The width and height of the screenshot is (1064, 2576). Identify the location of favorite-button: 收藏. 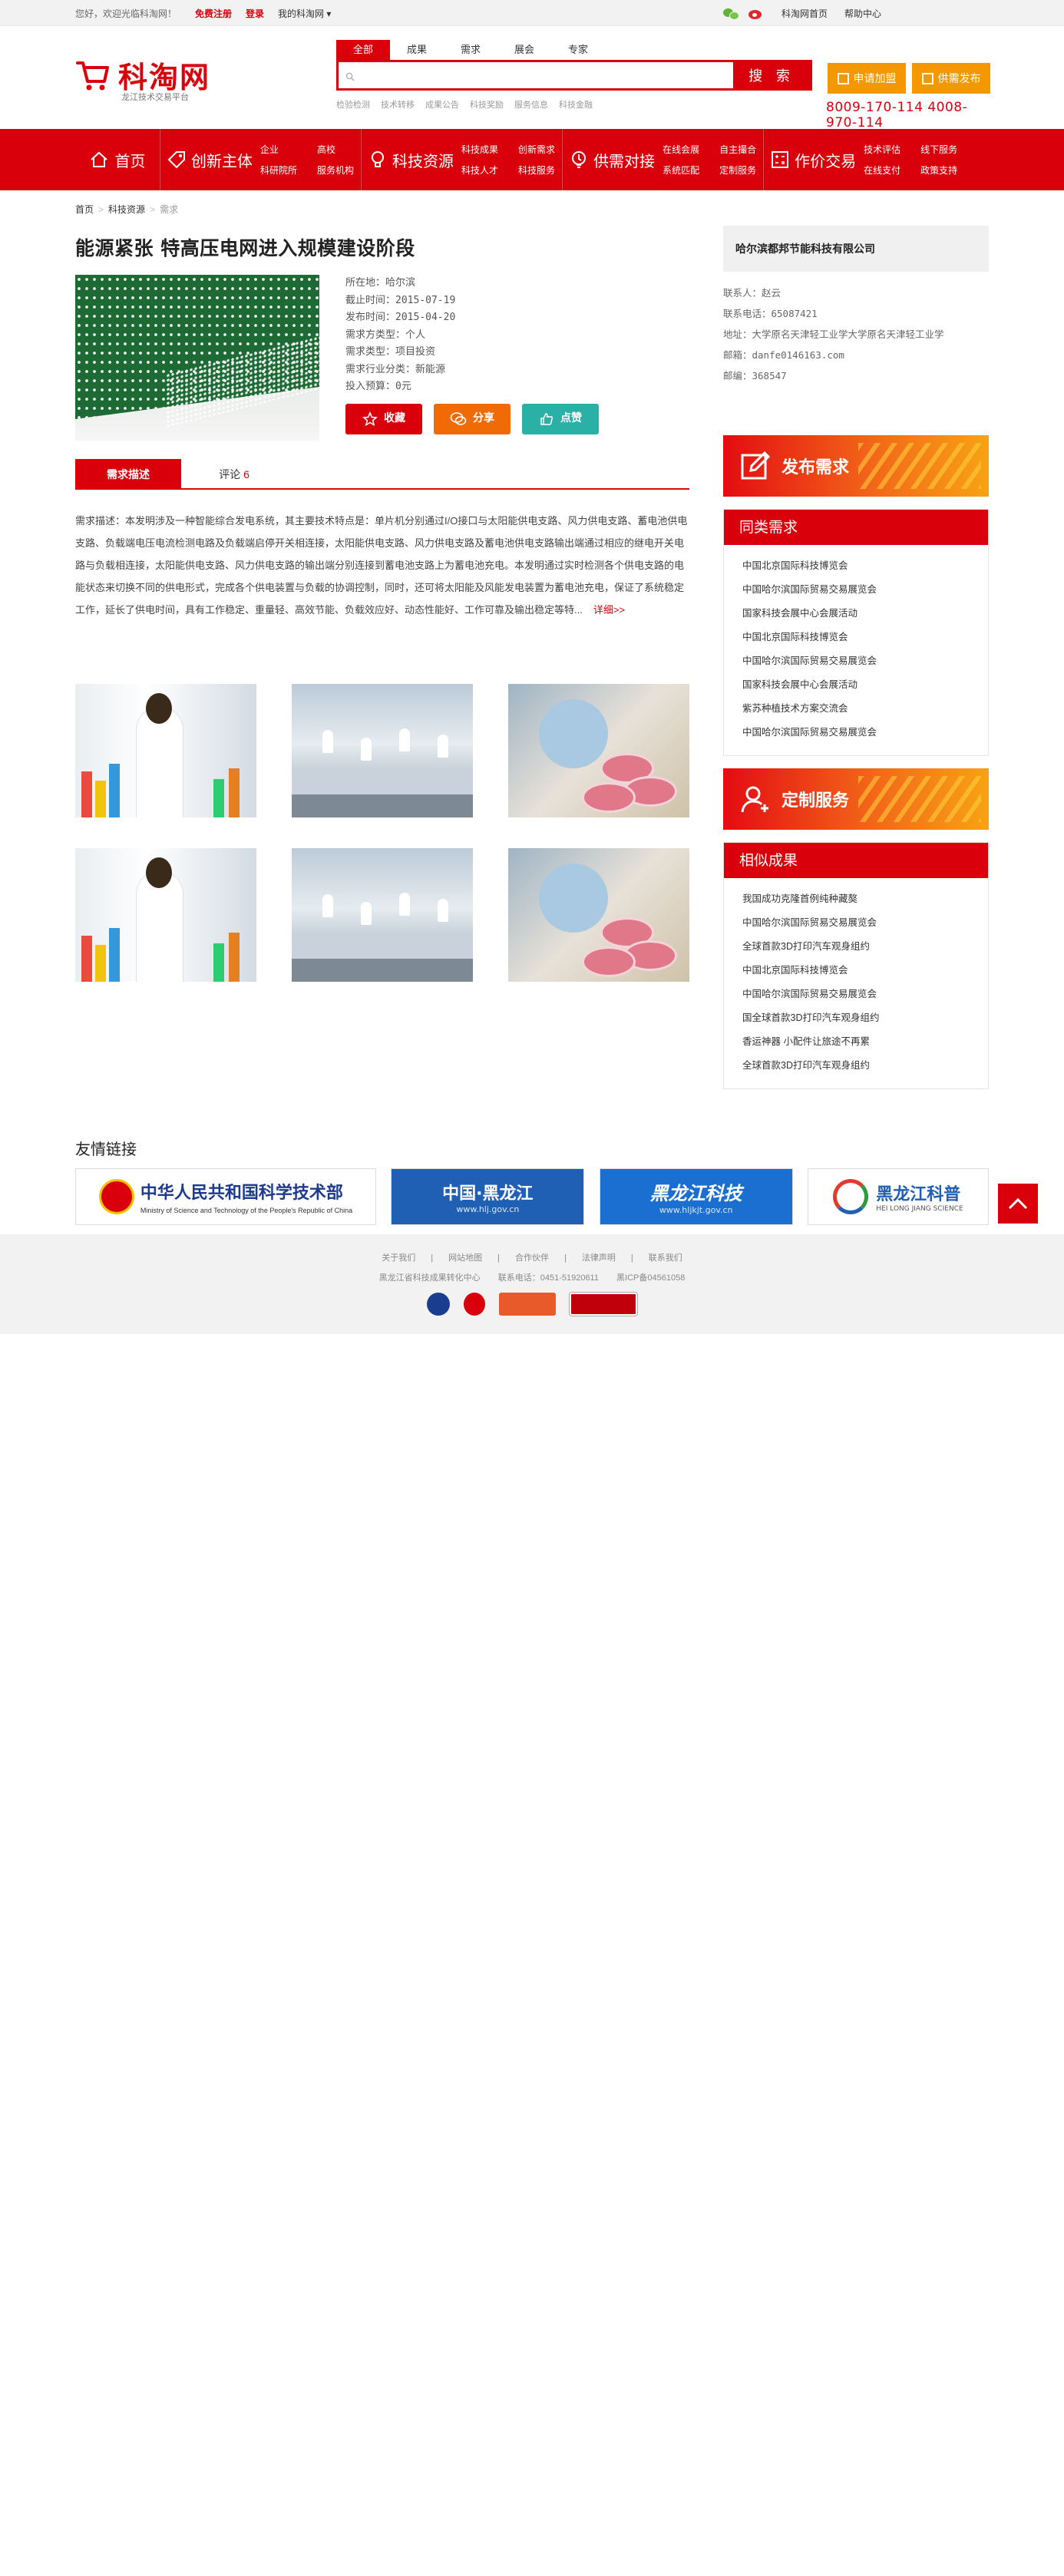
(383, 418).